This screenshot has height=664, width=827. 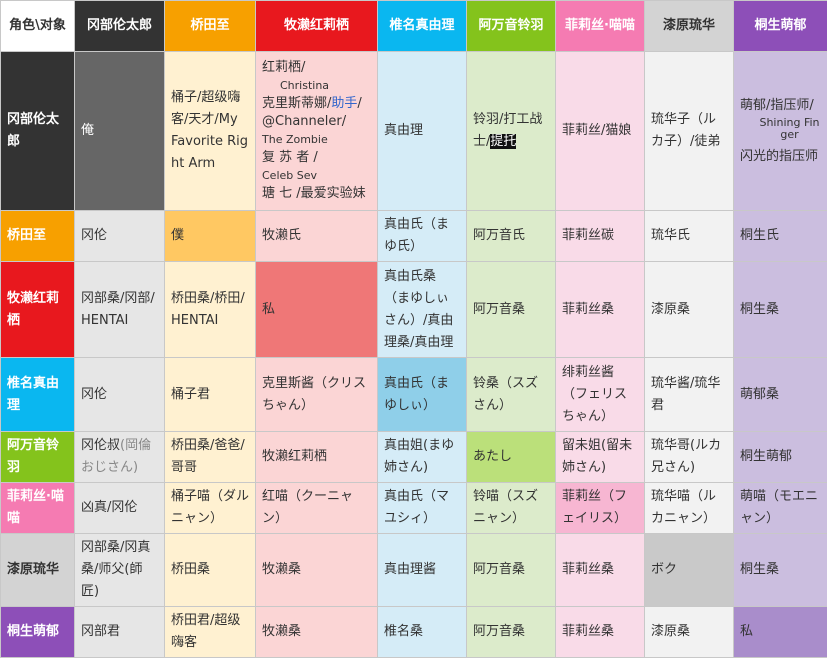 I want to click on header-moeka: 桐生萌郁, so click(x=780, y=26).